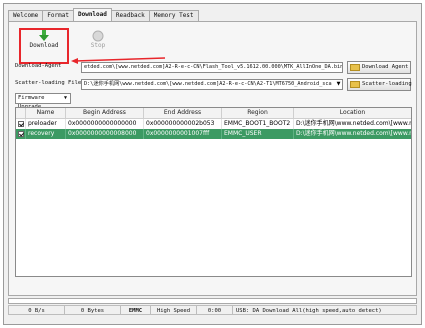  I want to click on row-begin: 0x0000000000008000, so click(105, 134).